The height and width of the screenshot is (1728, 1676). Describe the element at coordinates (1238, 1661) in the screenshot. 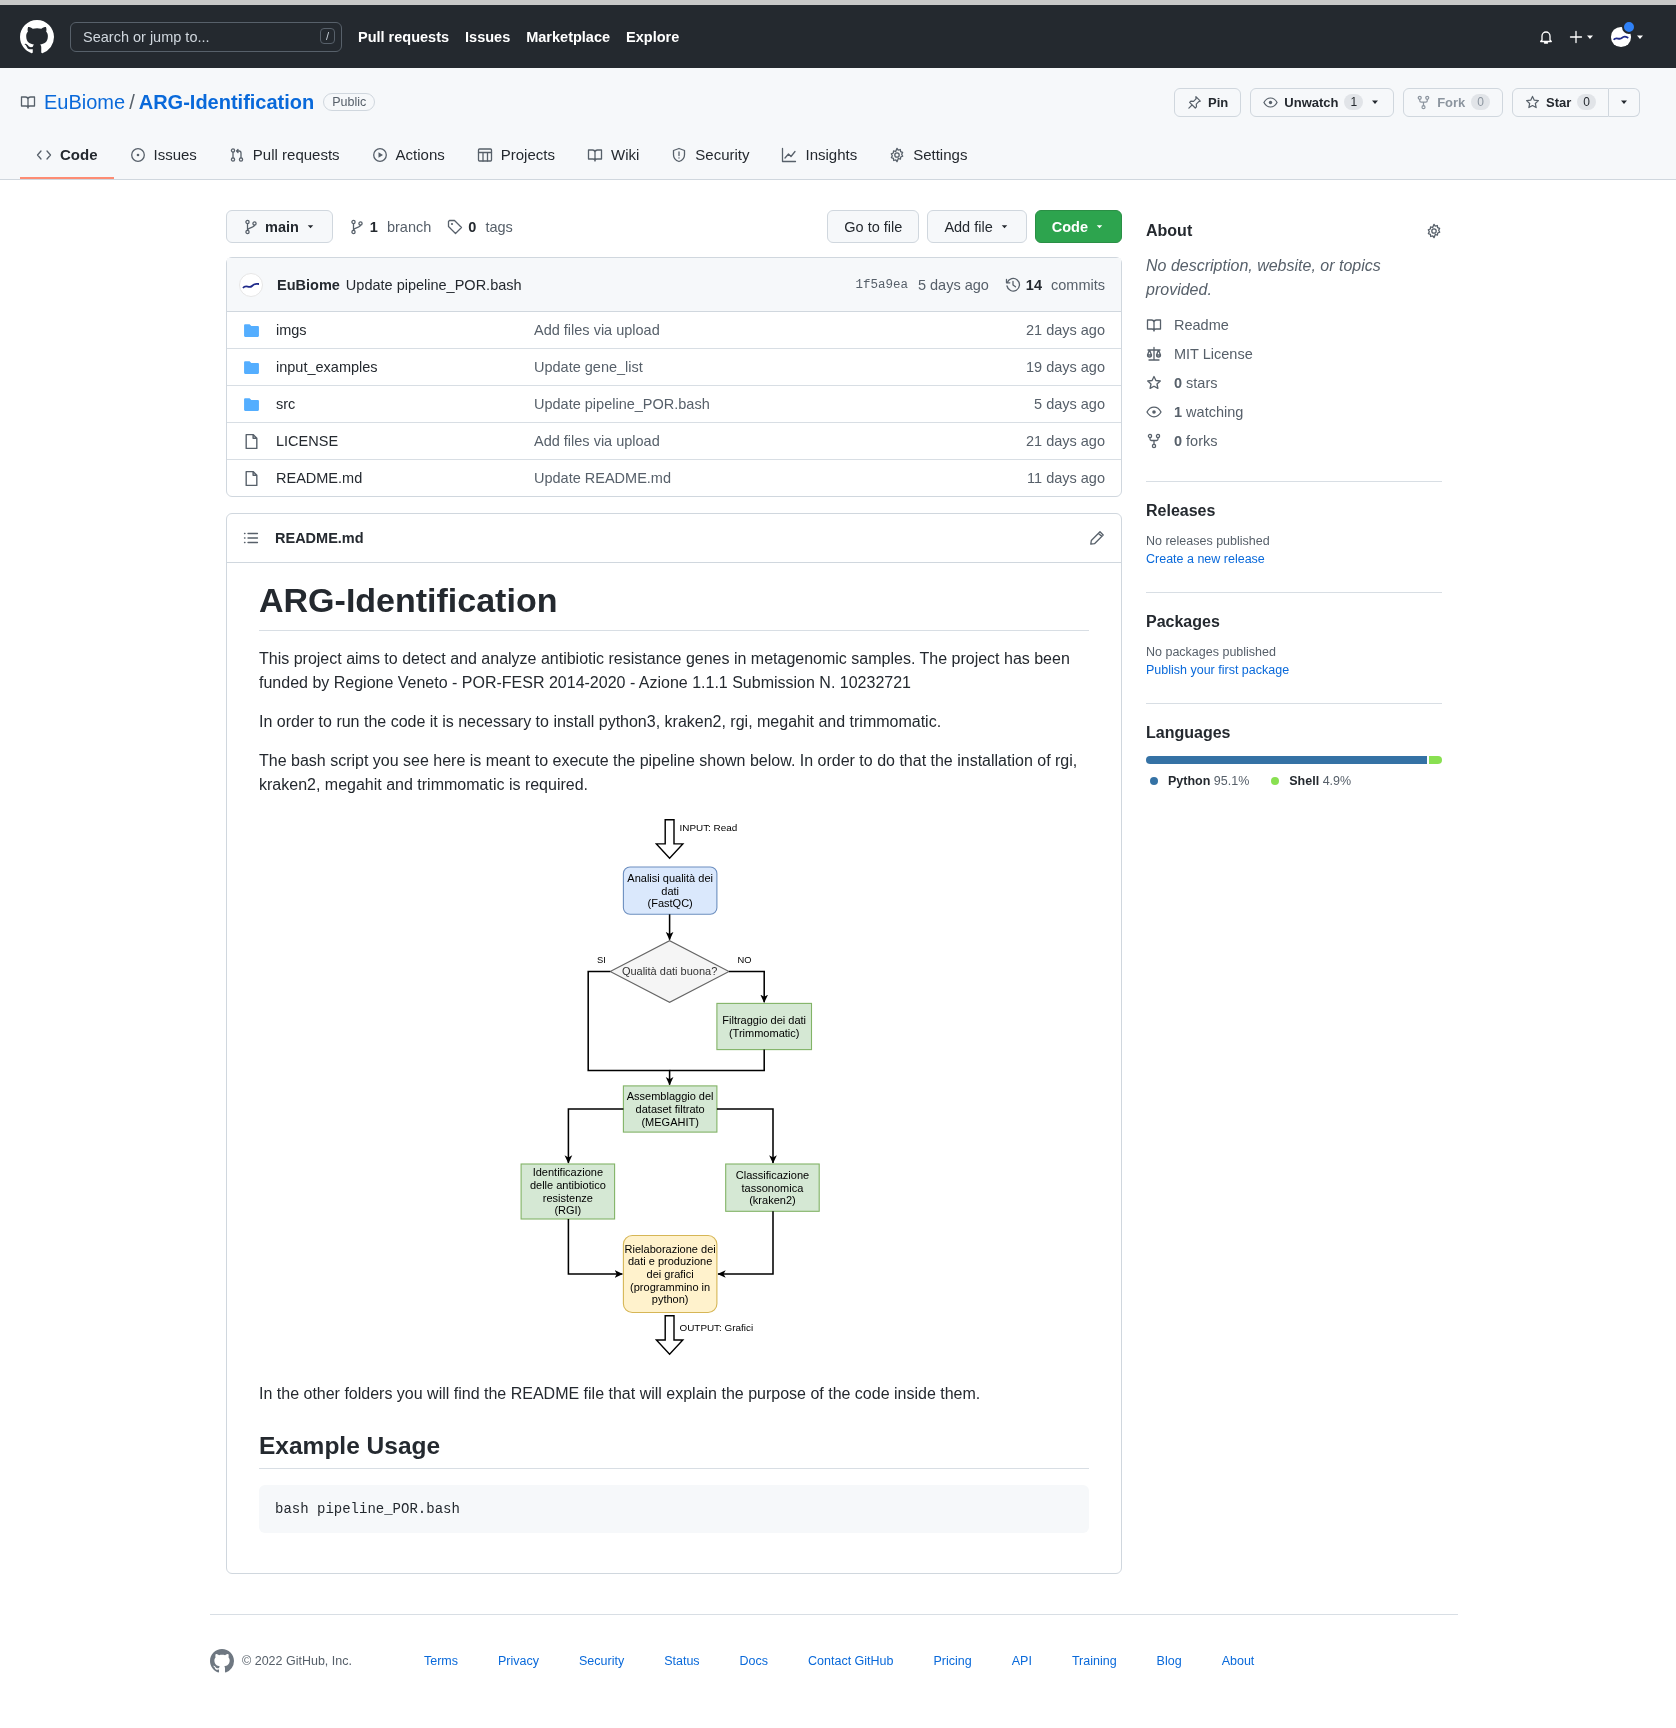

I see `footer-link: About` at that location.